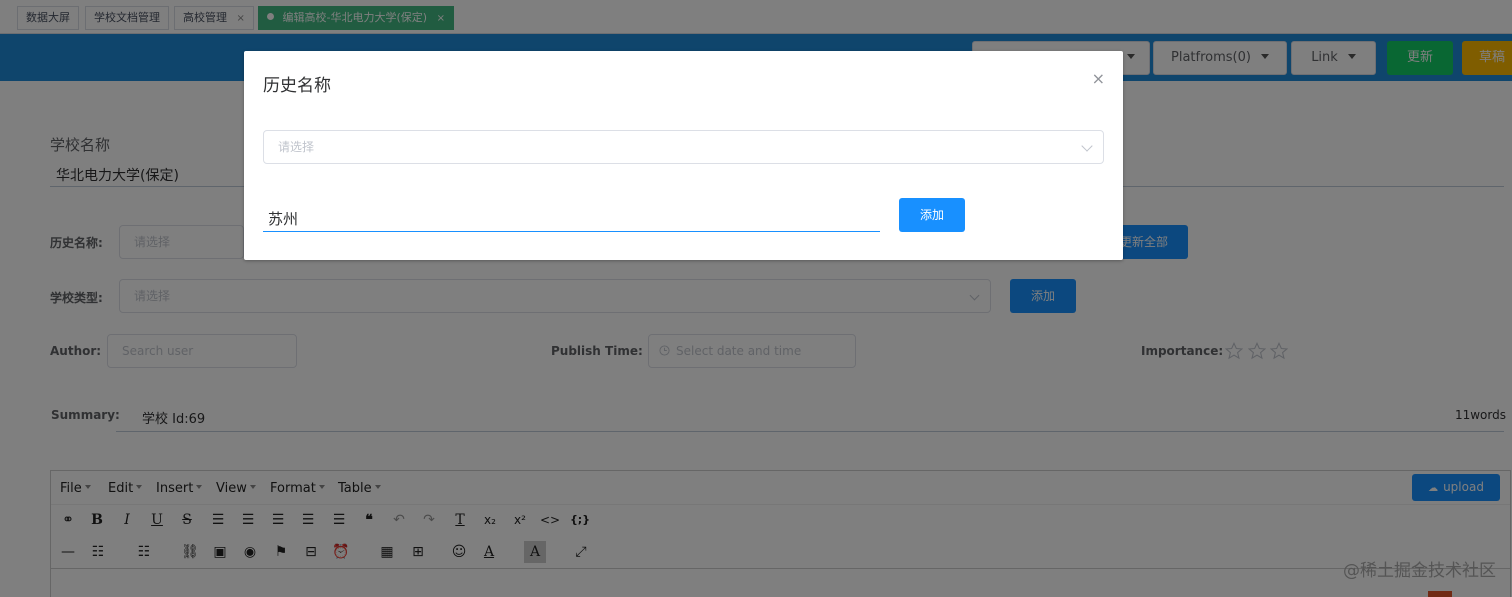  I want to click on dialog-name-input: 苏州, so click(571, 219).